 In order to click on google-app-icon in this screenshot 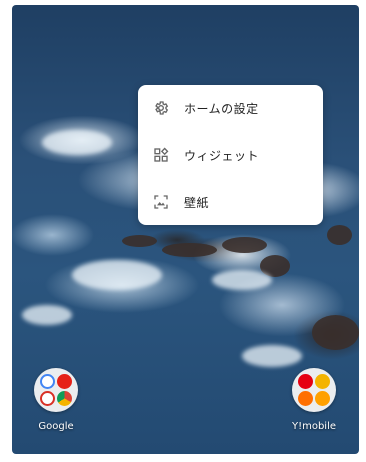, I will do `click(47, 381)`.